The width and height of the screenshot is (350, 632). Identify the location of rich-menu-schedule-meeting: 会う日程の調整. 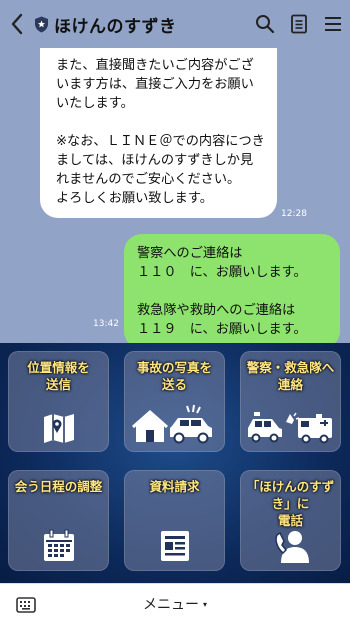
(58, 520).